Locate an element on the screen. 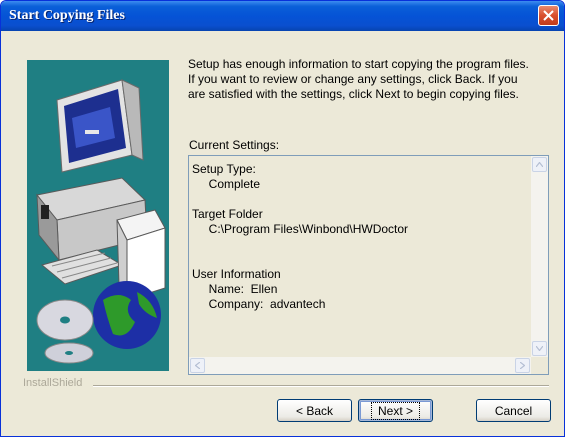 This screenshot has height=437, width=565. separator-line is located at coordinates (321, 386).